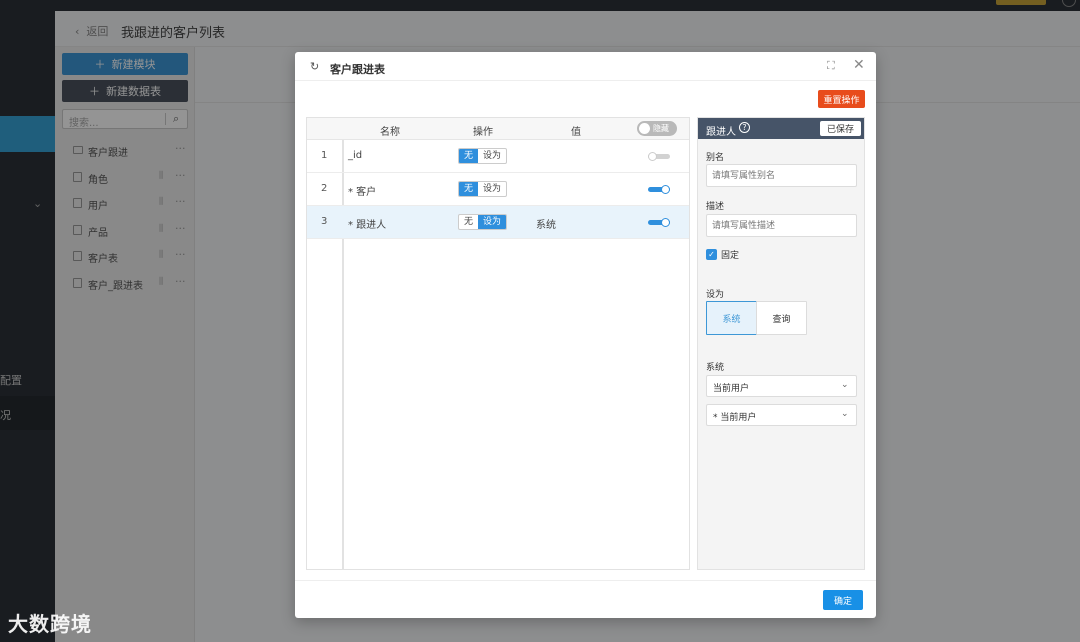 Image resolution: width=1080 pixels, height=642 pixels. Describe the element at coordinates (735, 418) in the screenshot. I see `system-value-select-value: * 当前用户` at that location.